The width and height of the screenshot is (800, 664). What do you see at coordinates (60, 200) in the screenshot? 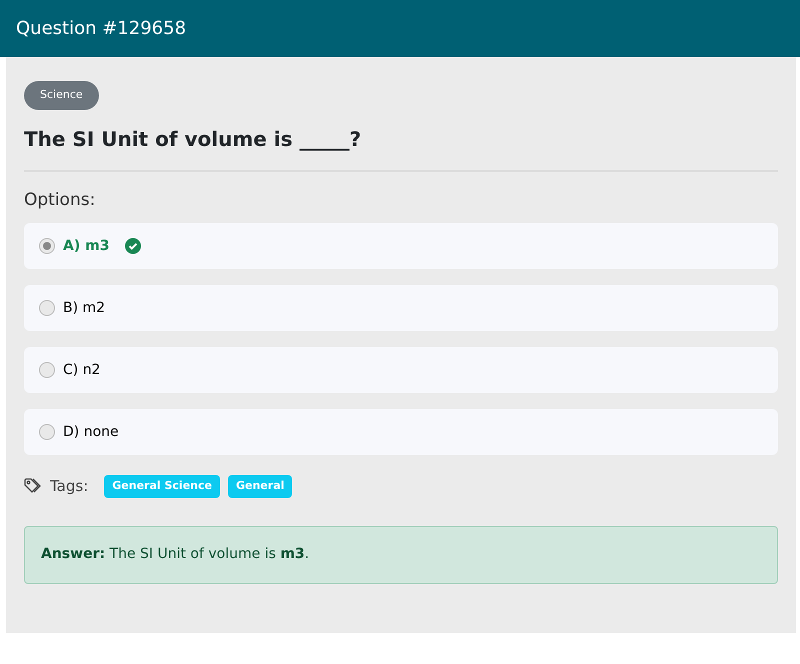
I see `options-label: Options:` at bounding box center [60, 200].